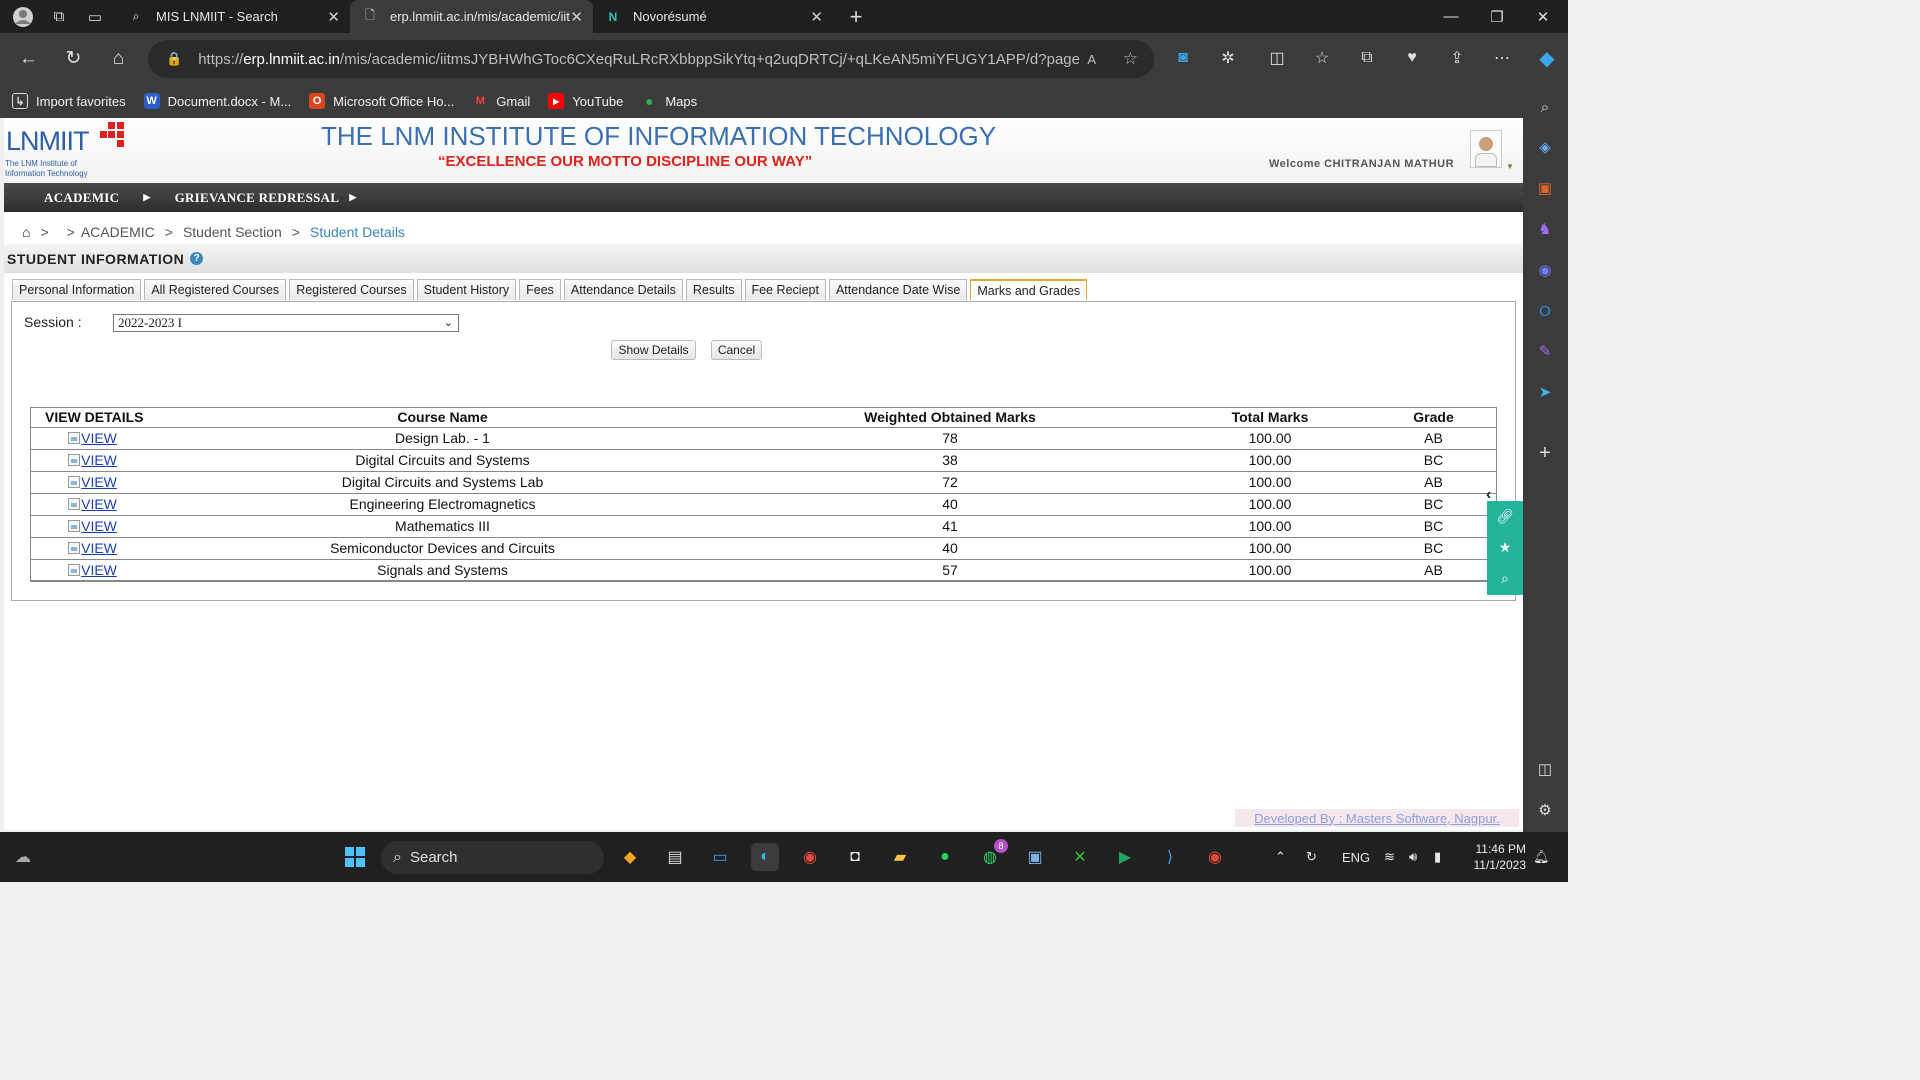 This screenshot has height=1080, width=1920. What do you see at coordinates (69, 101) in the screenshot?
I see `bookmark-import-favorites: ↳ Import favorites` at bounding box center [69, 101].